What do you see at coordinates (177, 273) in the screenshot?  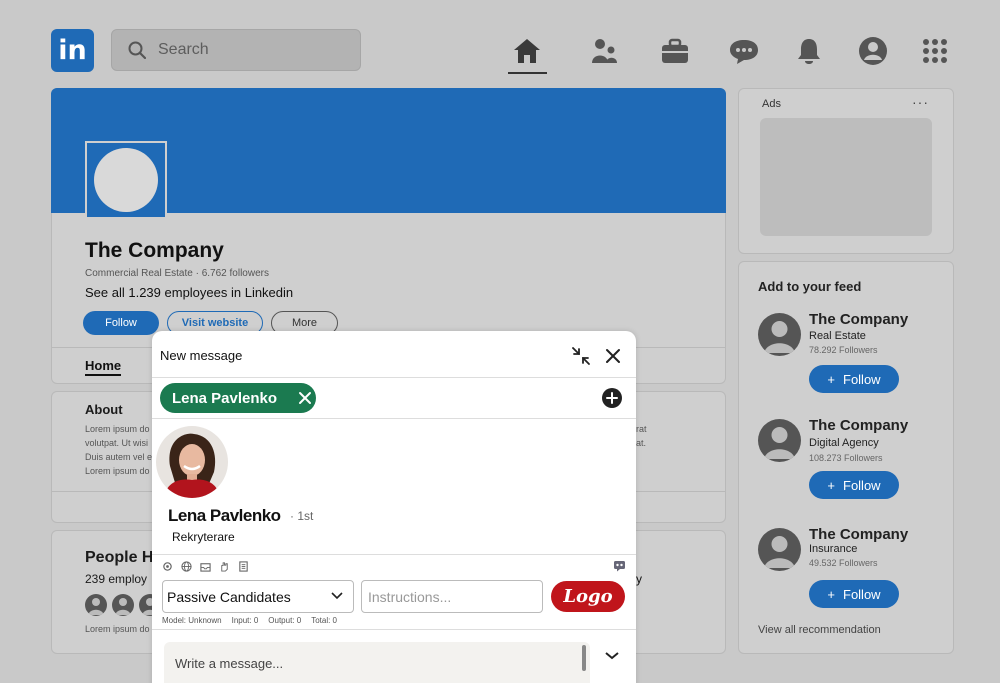 I see `company-subtitle: Commercial Real Estate · 6.762 followers` at bounding box center [177, 273].